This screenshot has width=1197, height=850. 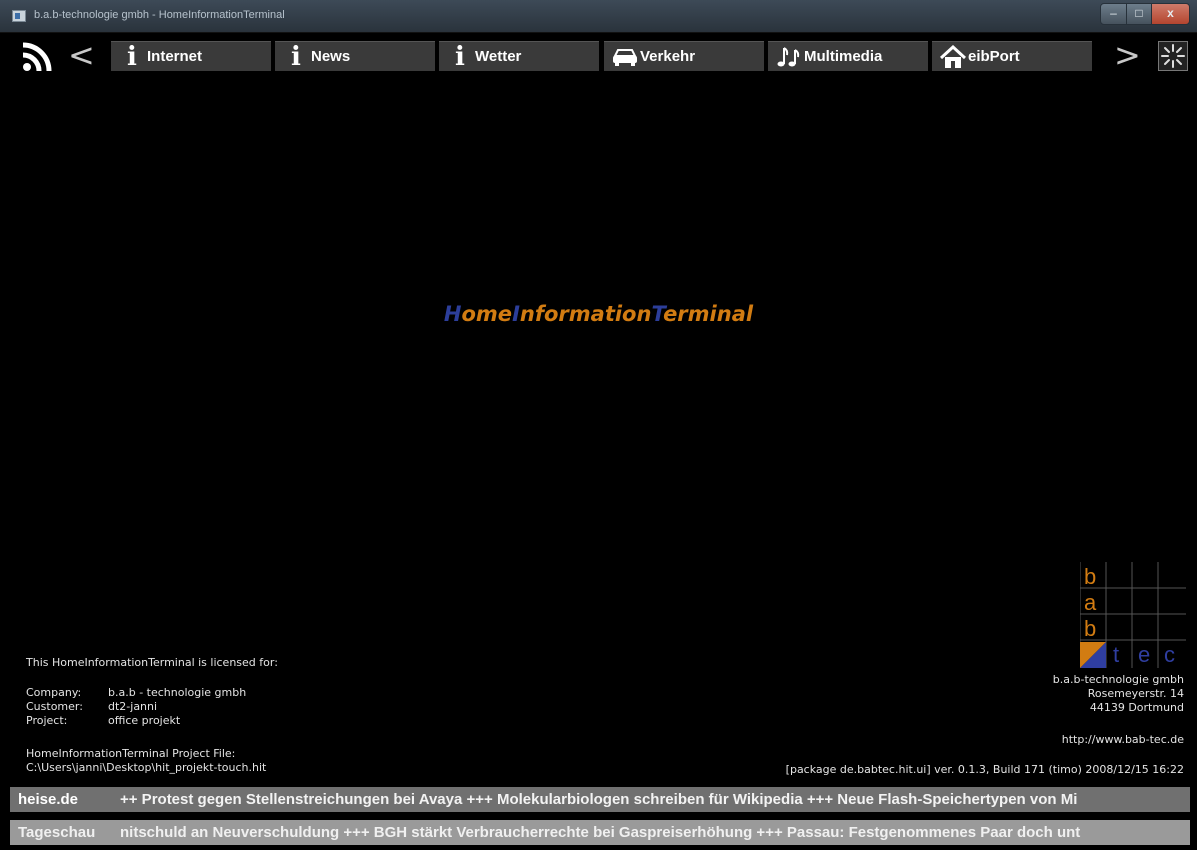 I want to click on loading-spinner-icon, so click(x=1173, y=56).